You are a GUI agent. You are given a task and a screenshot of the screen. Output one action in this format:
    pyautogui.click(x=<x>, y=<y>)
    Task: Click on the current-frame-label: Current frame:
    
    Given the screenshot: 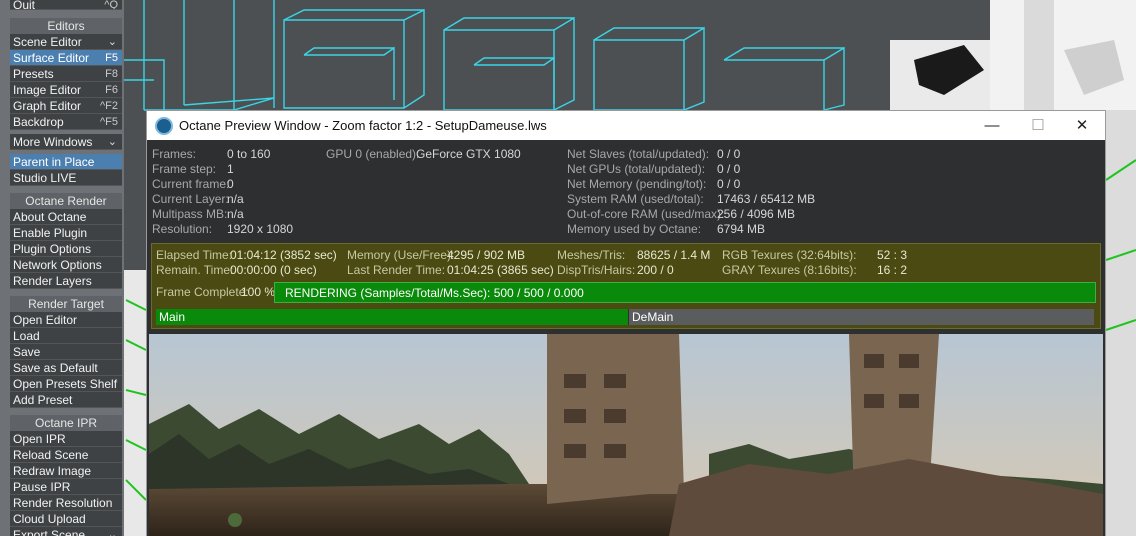 What is the action you would take?
    pyautogui.click(x=191, y=184)
    